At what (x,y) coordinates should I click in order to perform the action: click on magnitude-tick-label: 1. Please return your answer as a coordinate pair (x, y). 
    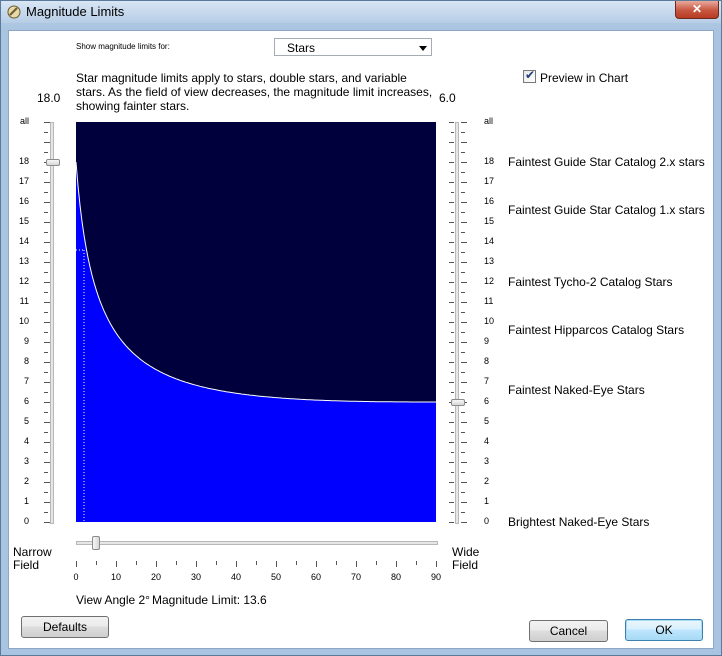
    Looking at the image, I should click on (26, 501).